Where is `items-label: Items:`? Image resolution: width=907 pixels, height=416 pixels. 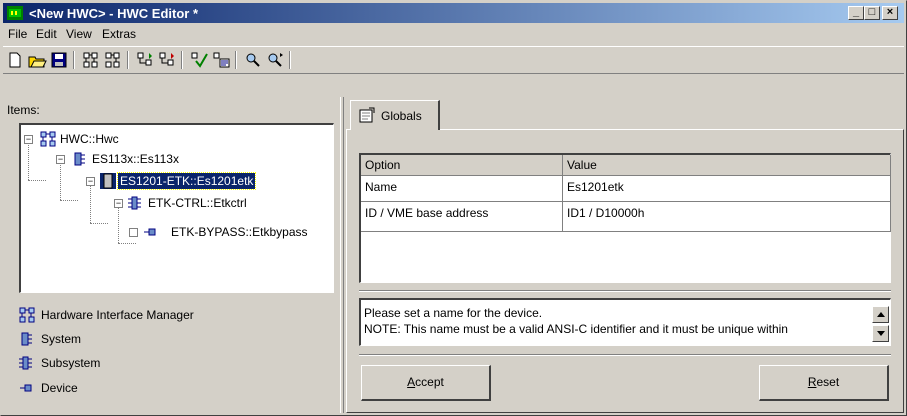 items-label: Items: is located at coordinates (23, 110).